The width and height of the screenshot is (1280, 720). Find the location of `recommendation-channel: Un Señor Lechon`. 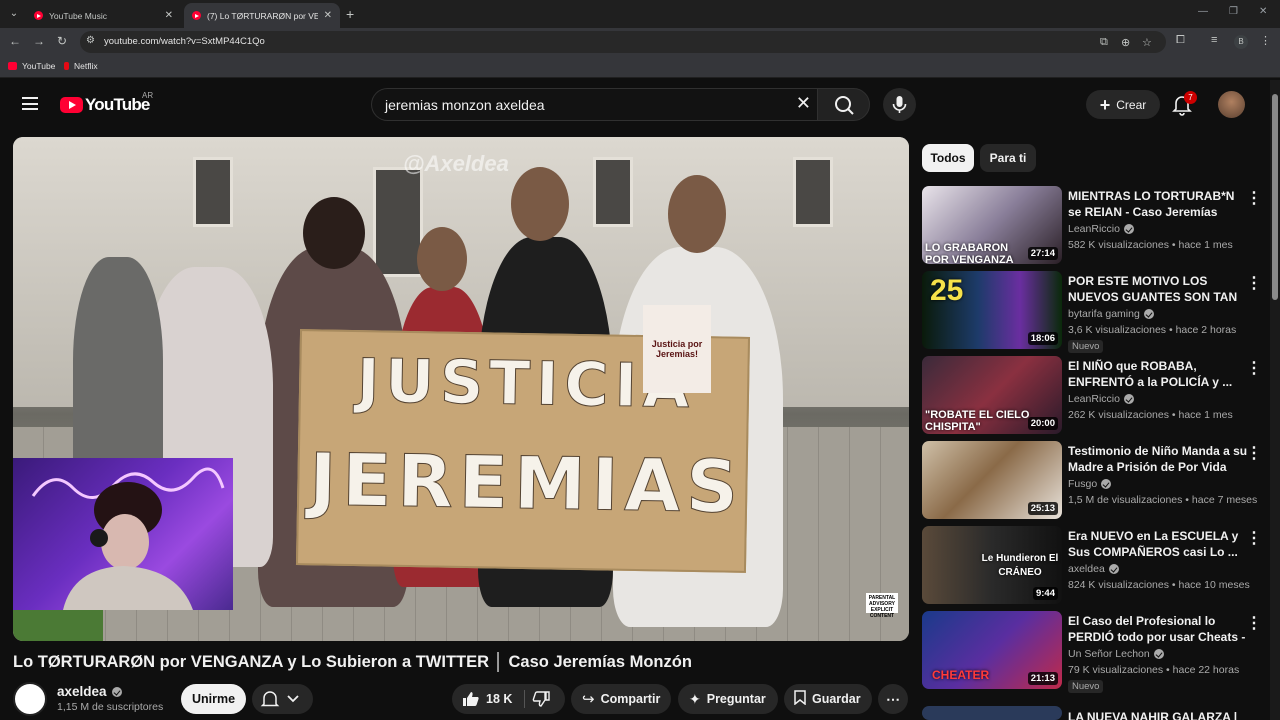

recommendation-channel: Un Señor Lechon is located at coordinates (1116, 654).